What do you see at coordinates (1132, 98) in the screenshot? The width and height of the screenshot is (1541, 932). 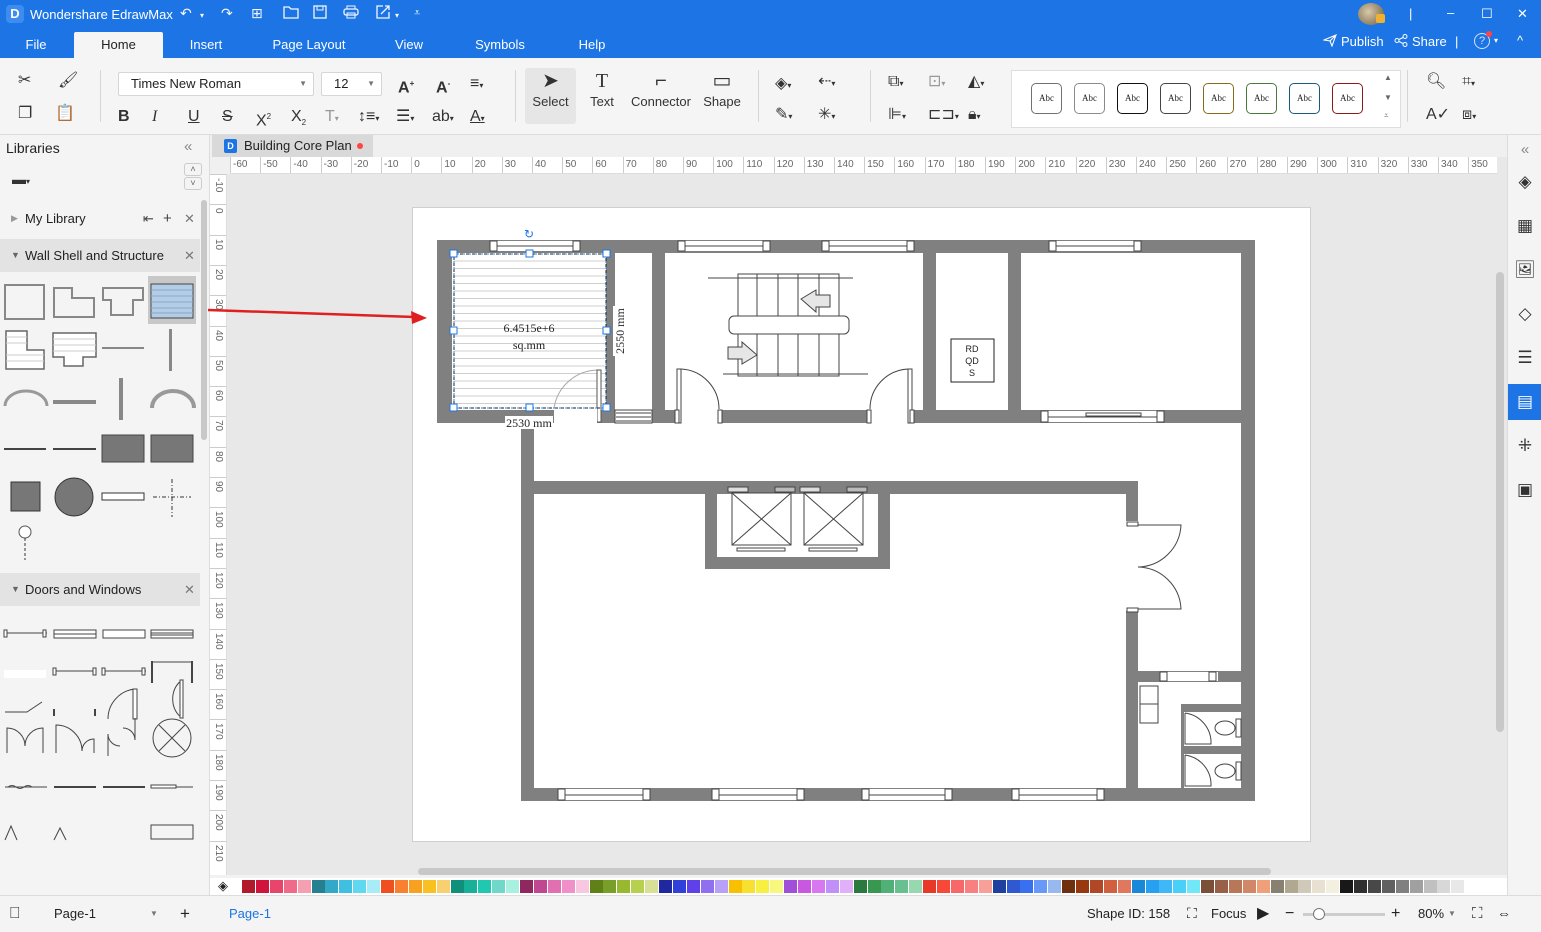 I see `style-preset-3: Abc` at bounding box center [1132, 98].